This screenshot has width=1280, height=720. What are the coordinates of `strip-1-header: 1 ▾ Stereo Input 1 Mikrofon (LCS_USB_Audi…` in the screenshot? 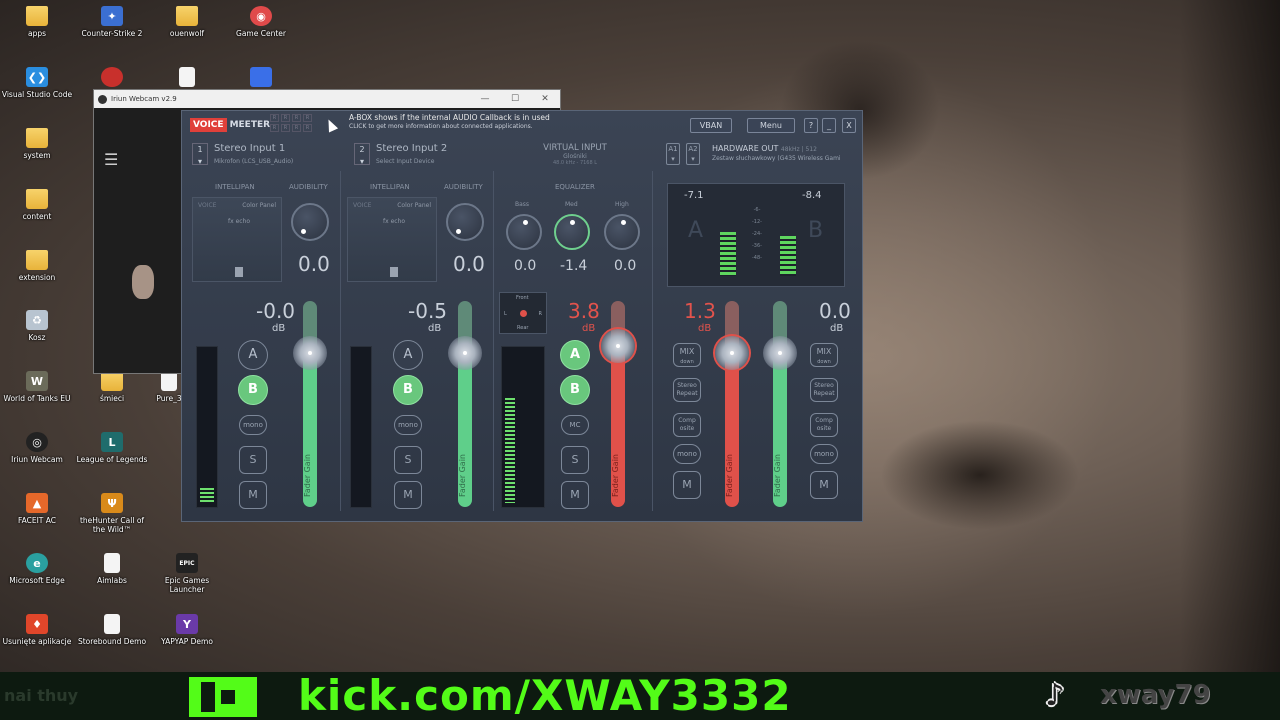 It's located at (264, 156).